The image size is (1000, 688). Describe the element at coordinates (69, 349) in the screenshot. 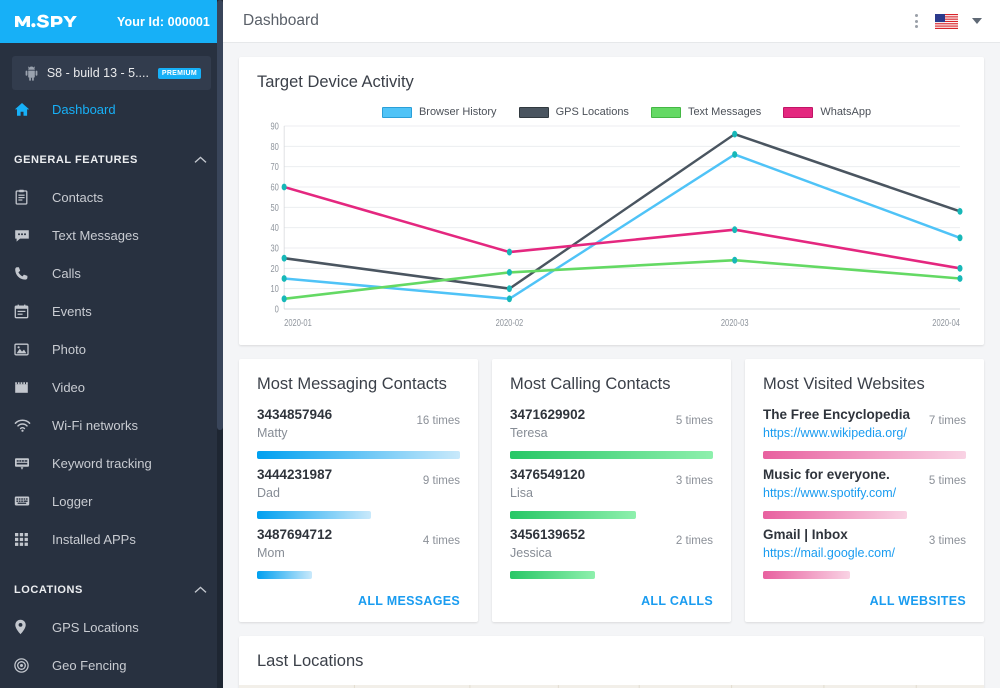

I see `sidebar-item-label: Photo` at that location.